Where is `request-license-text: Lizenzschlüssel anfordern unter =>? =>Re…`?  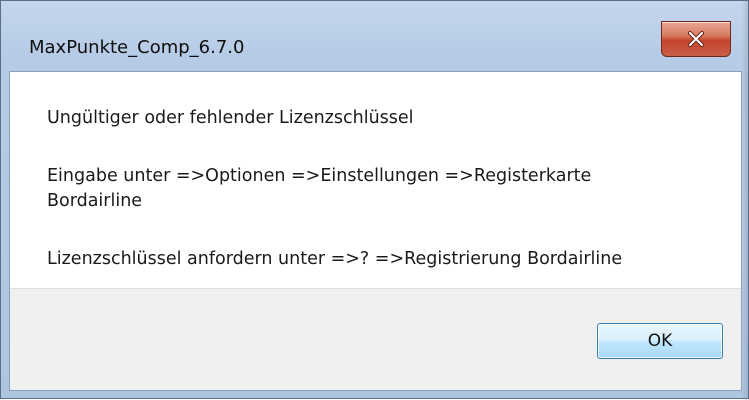 request-license-text: Lizenzschlüssel anfordern unter =>? =>Re… is located at coordinates (335, 259).